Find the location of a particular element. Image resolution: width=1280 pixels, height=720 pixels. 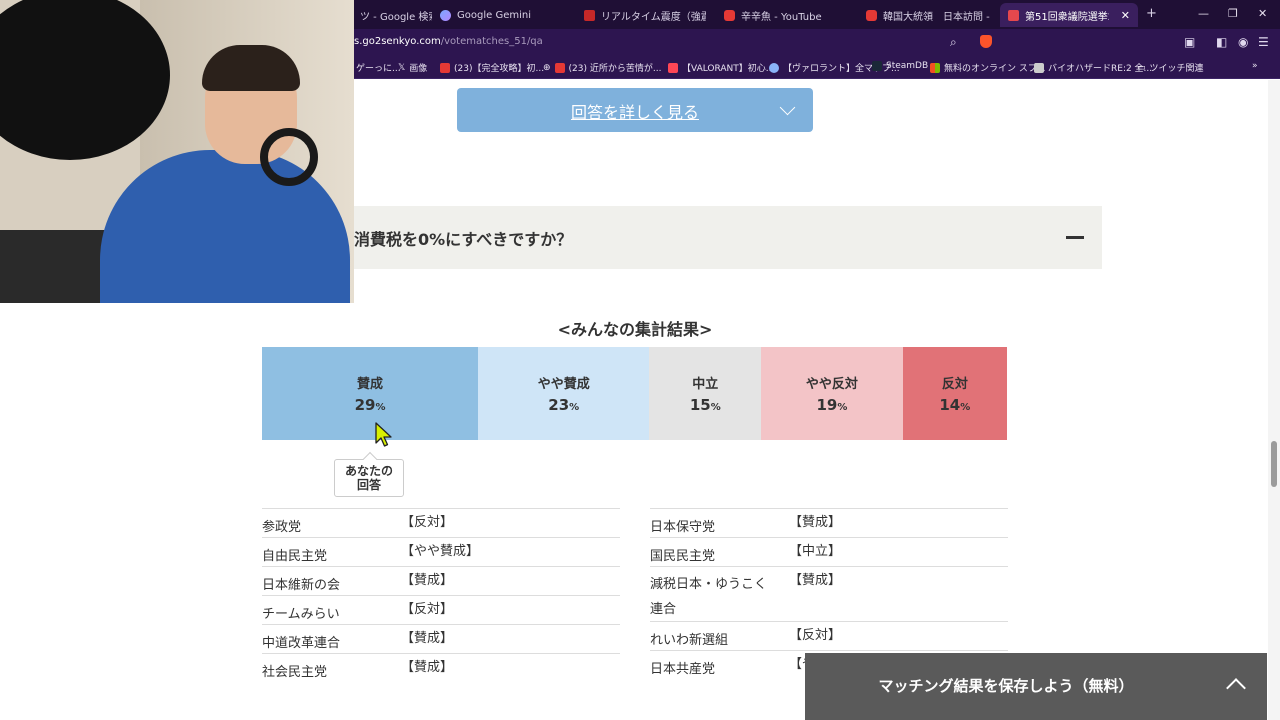

go2senkyo-icon is located at coordinates (1013, 15).